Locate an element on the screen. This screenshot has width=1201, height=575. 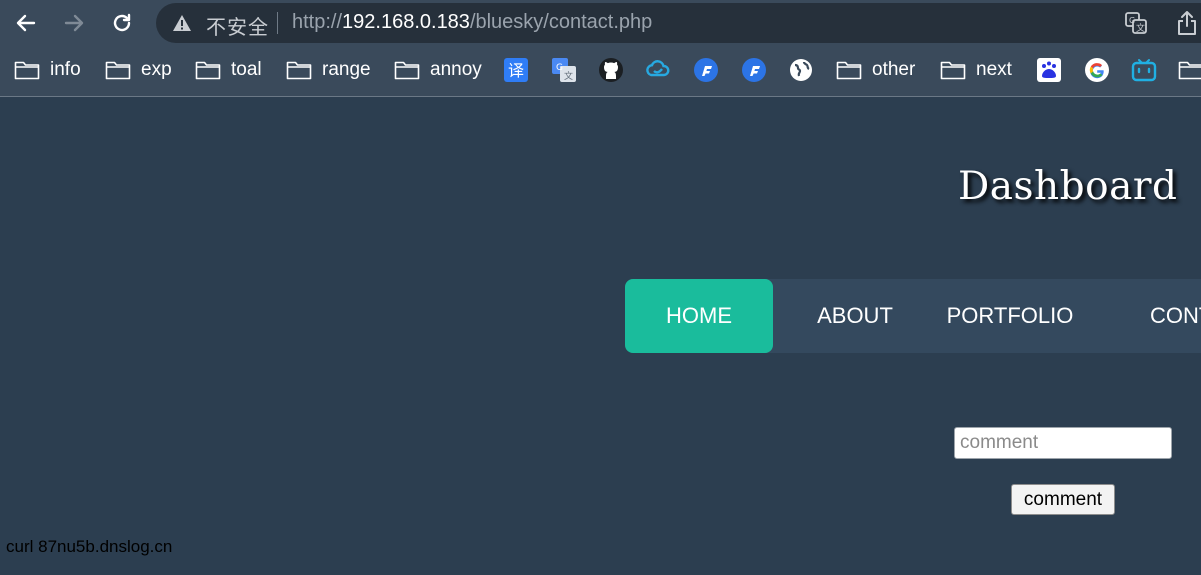
reload-icon is located at coordinates (122, 22).